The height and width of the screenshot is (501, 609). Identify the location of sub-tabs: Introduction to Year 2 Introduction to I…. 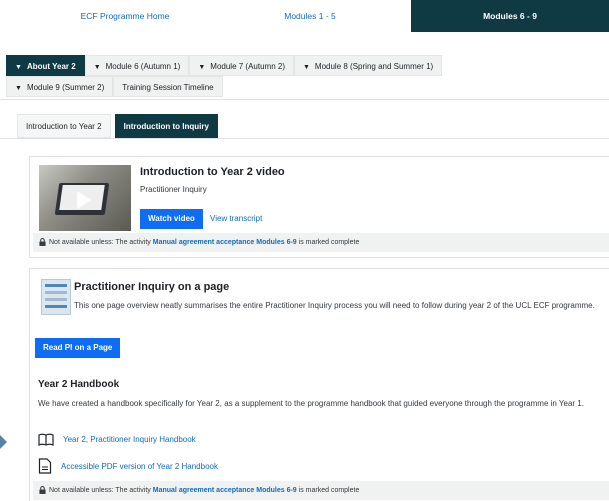
(119, 126).